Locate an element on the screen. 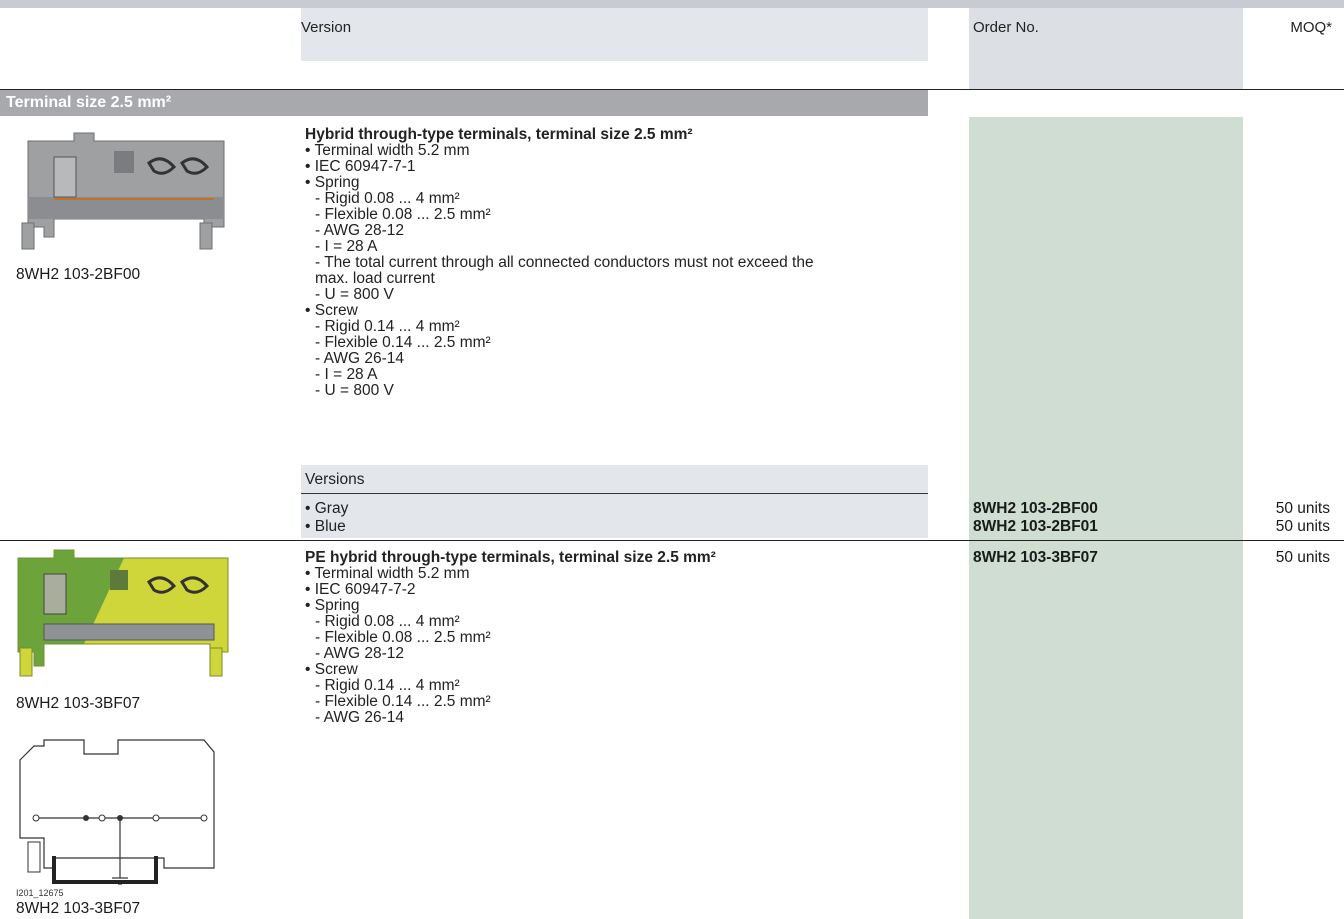 The image size is (1344, 919). section-title: Terminal size 2.5 mm² is located at coordinates (89, 102).